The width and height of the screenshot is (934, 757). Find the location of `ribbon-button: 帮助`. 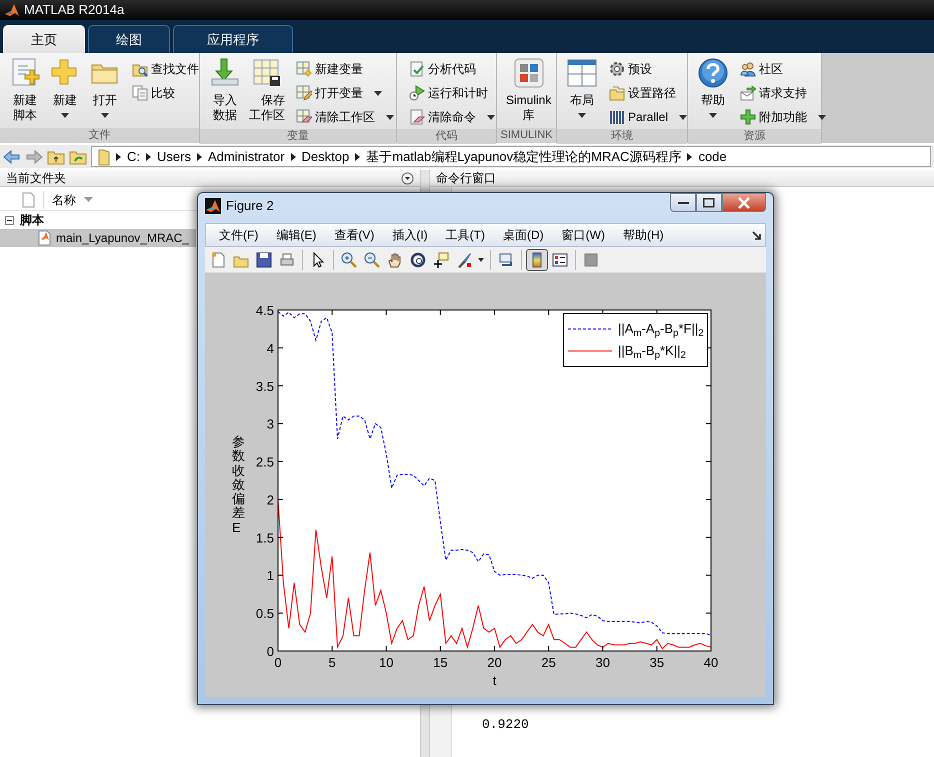

ribbon-button: 帮助 is located at coordinates (713, 87).